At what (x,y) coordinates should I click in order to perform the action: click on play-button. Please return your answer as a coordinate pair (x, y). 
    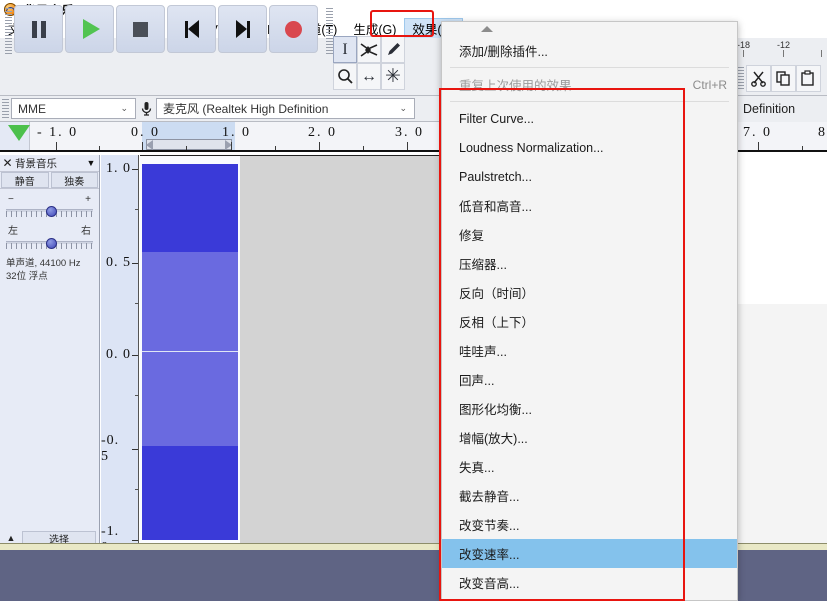
    Looking at the image, I should click on (89, 29).